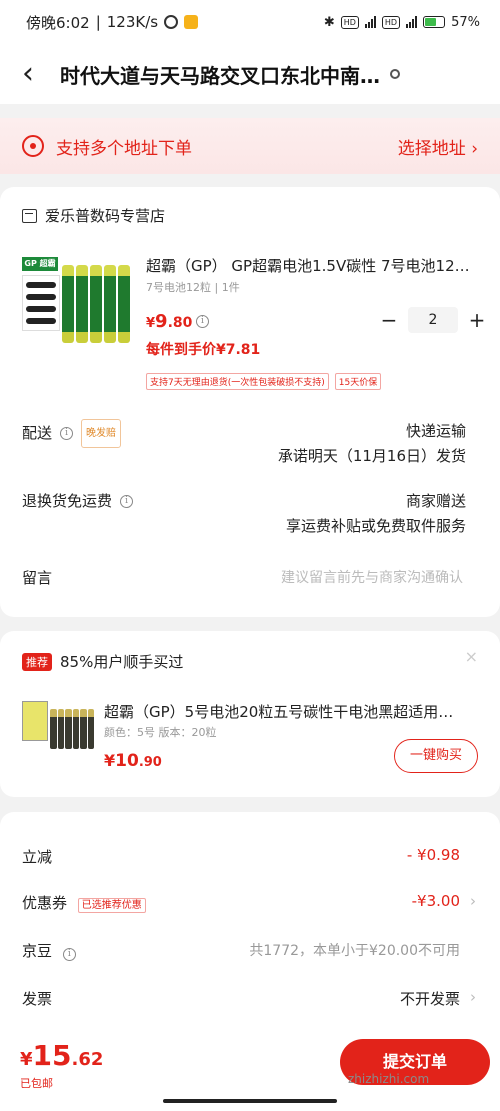 This screenshot has width=500, height=1111. I want to click on recommend-product-price: ¥10.90, so click(133, 761).